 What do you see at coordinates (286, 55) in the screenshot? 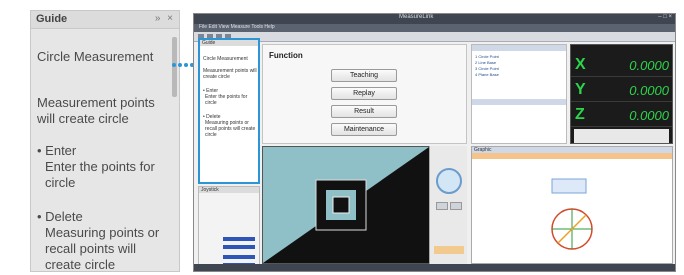
I see `function-title: Function` at bounding box center [286, 55].